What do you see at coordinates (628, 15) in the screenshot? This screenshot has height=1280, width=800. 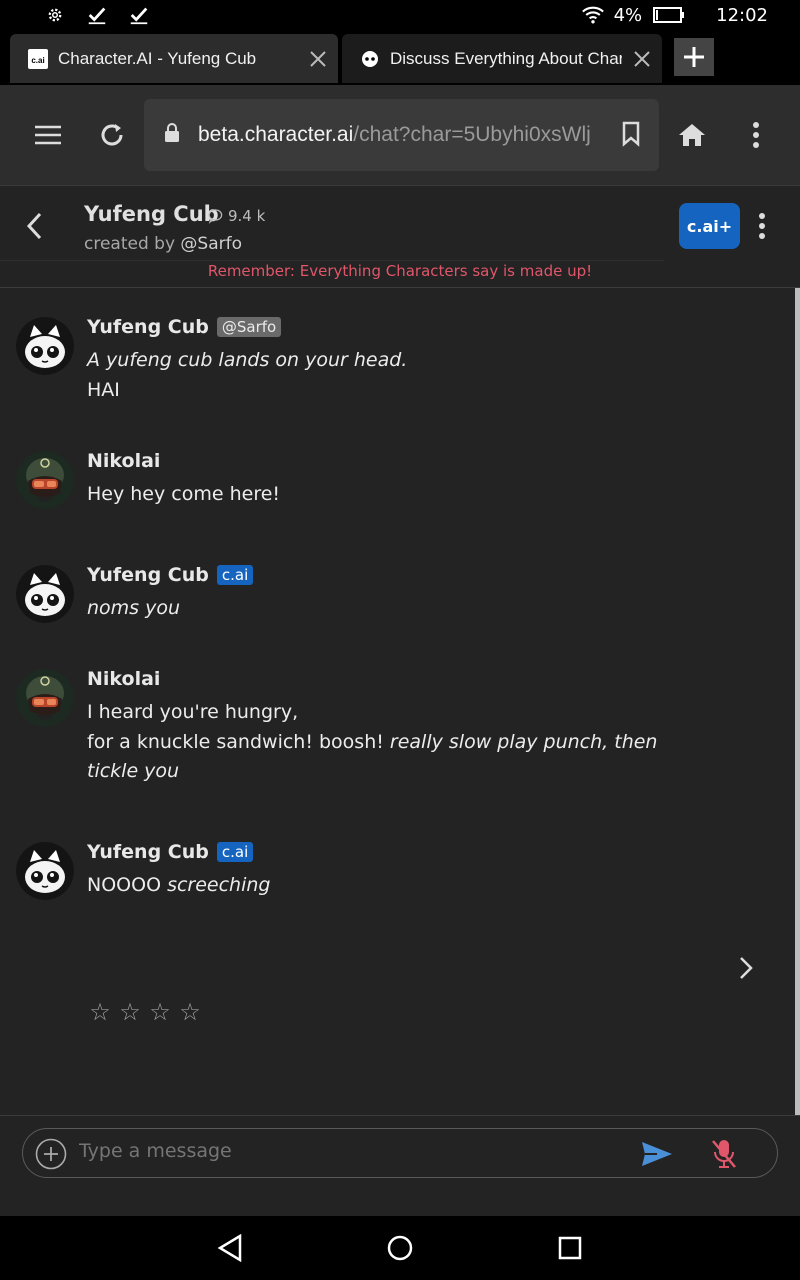 I see `battery-percent: 4%` at bounding box center [628, 15].